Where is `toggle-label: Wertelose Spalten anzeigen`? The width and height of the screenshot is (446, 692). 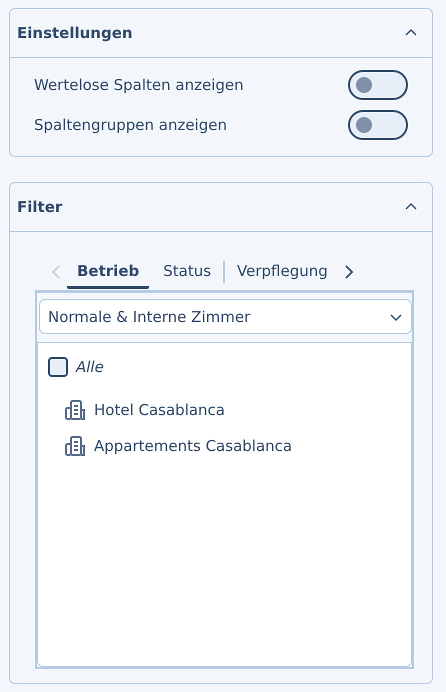
toggle-label: Wertelose Spalten anzeigen is located at coordinates (139, 85).